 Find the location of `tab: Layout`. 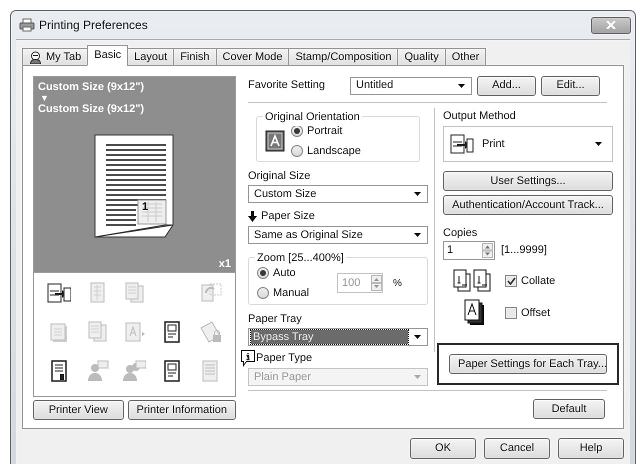

tab: Layout is located at coordinates (150, 57).